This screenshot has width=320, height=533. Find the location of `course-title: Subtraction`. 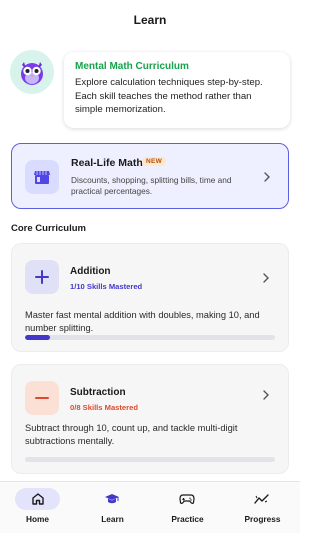

course-title: Subtraction is located at coordinates (98, 392).